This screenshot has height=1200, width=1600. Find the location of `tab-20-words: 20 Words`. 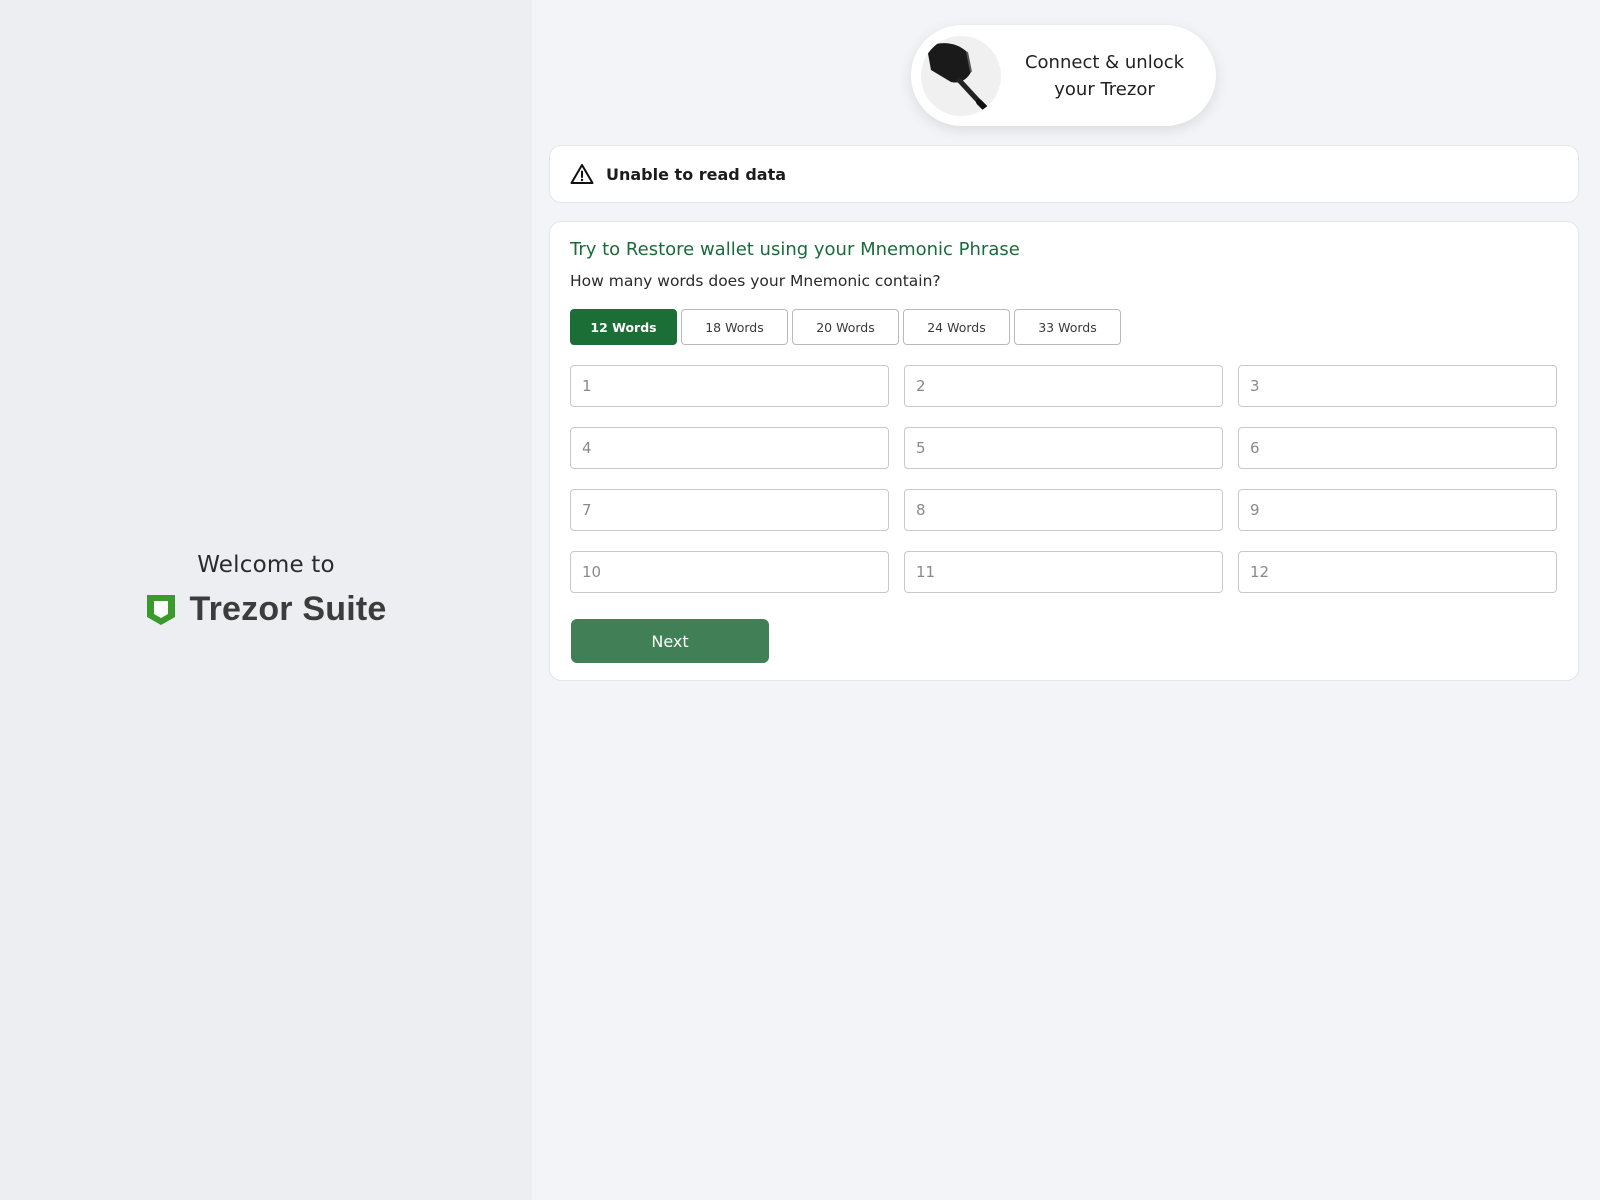

tab-20-words: 20 Words is located at coordinates (845, 327).